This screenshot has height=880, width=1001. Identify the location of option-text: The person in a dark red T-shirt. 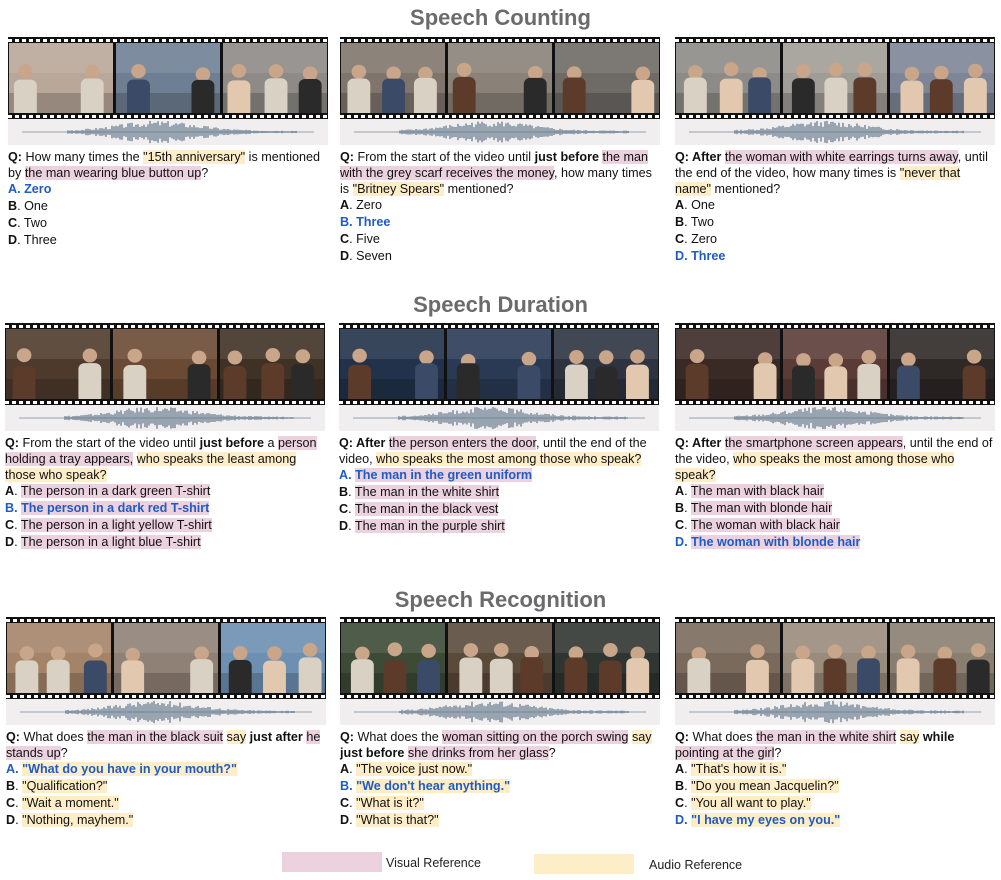
(115, 508).